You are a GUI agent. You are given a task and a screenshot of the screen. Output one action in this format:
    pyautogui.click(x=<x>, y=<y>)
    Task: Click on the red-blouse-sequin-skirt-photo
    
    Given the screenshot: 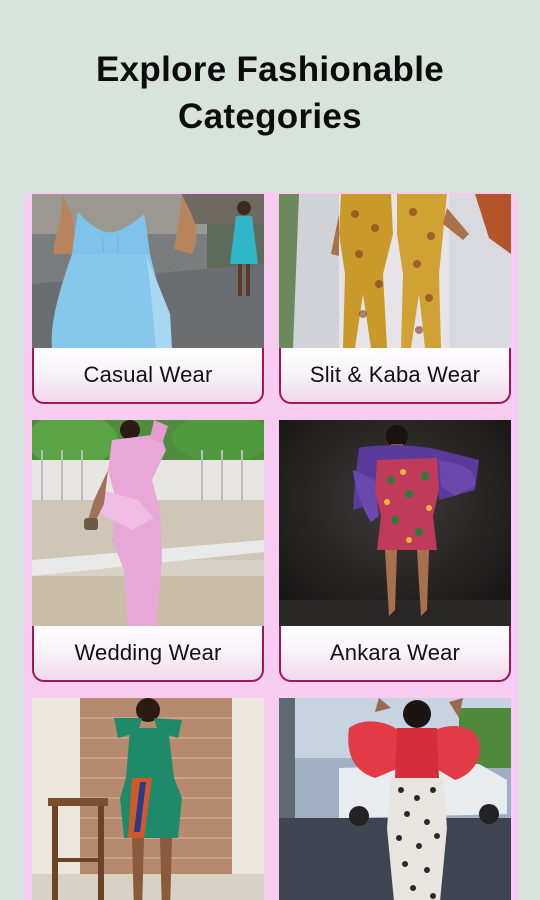 What is the action you would take?
    pyautogui.click(x=395, y=799)
    